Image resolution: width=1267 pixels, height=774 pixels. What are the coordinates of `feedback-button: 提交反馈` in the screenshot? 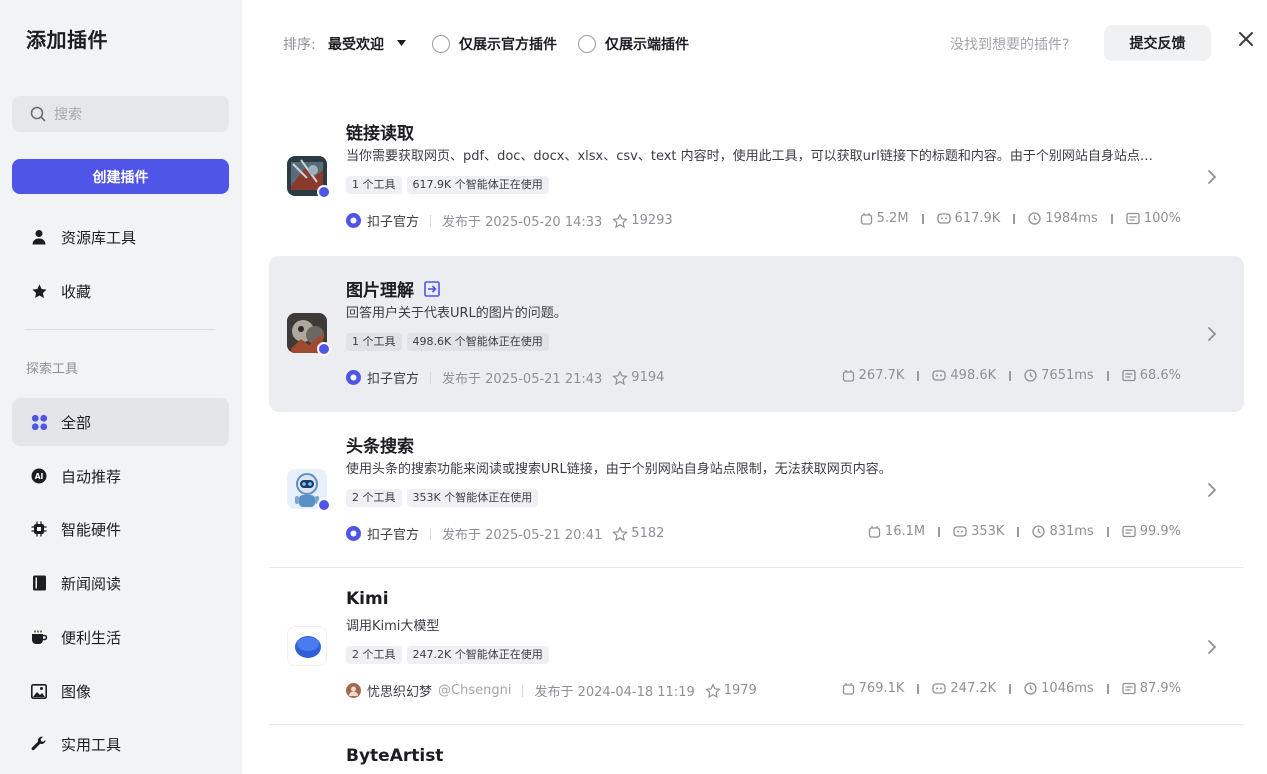 It's located at (1157, 43).